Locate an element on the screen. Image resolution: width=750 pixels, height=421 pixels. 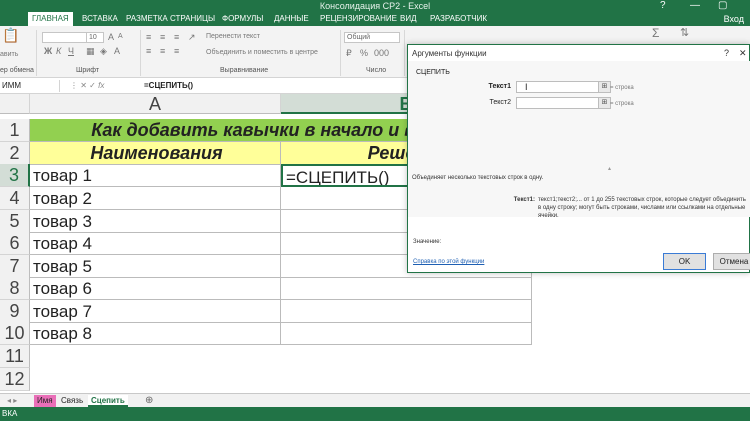
sort-filter-icon: ⇅ is located at coordinates (684, 33).